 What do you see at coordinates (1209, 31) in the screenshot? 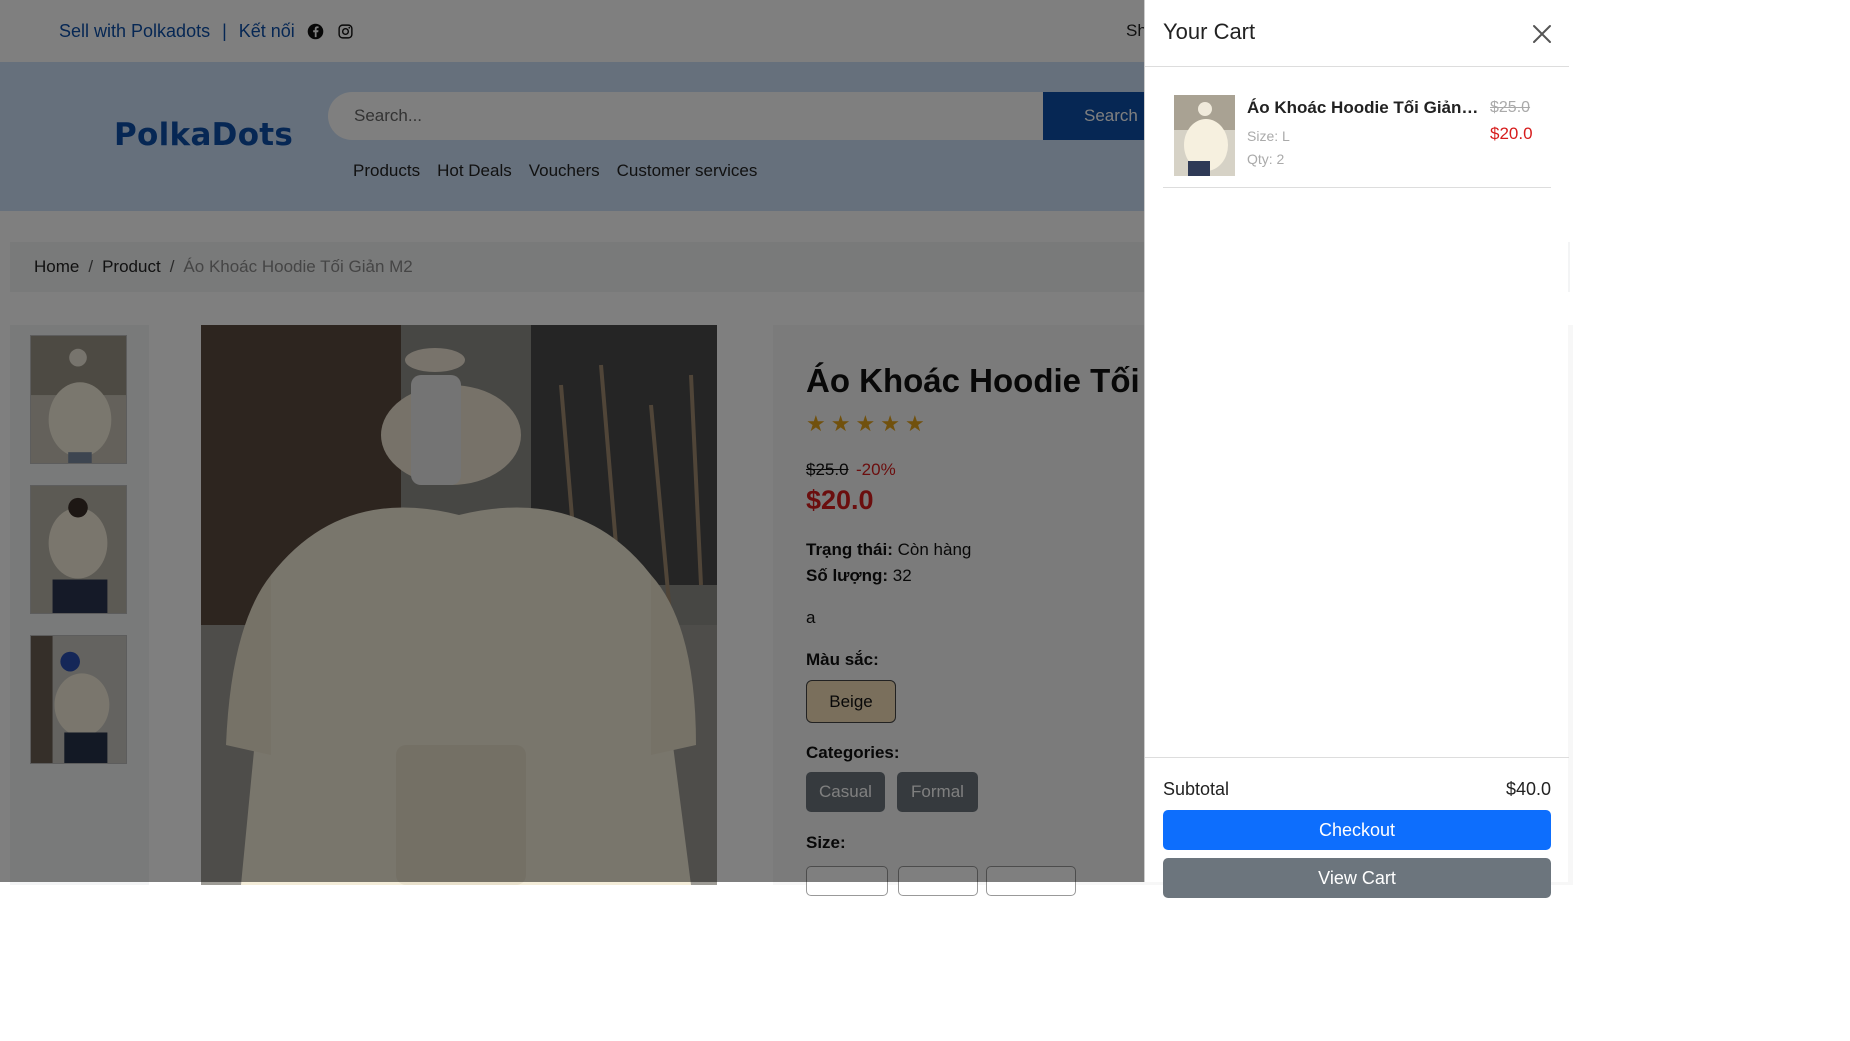
I see `cart-title: Your Cart` at bounding box center [1209, 31].